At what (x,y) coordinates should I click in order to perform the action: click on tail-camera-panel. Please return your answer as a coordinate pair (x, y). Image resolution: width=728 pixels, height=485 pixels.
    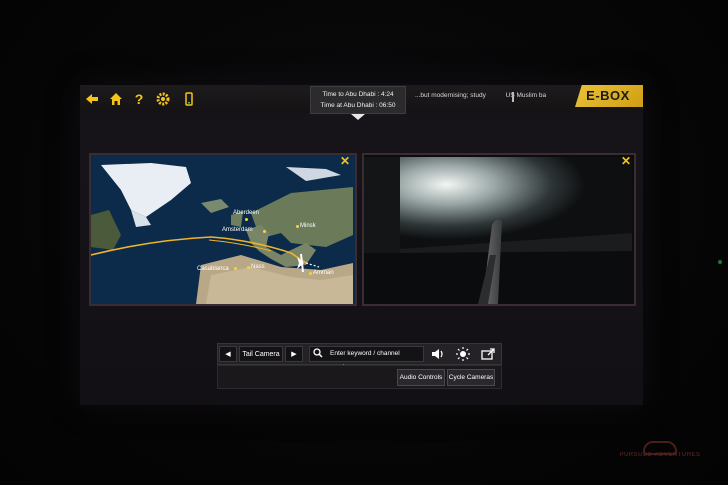
    Looking at the image, I should click on (499, 229).